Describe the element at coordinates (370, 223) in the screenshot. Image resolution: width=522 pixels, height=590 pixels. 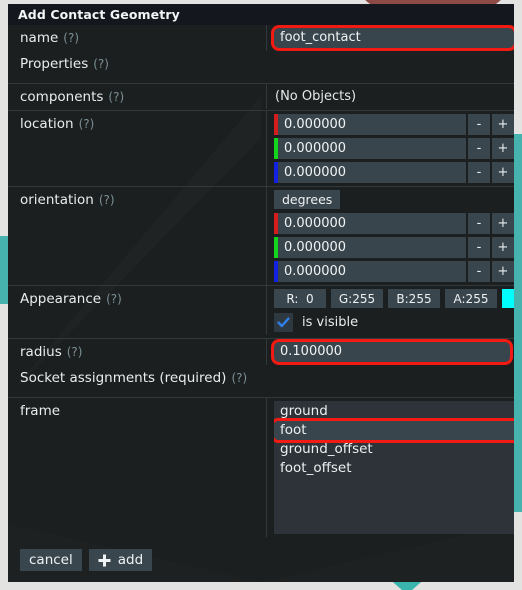
I see `orientation-x-field: 0.000000` at that location.